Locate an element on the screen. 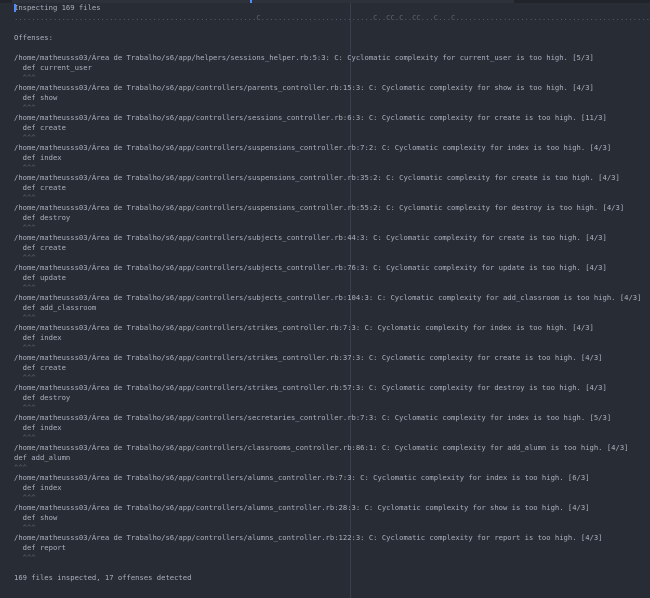  offense-code: def add_alumn is located at coordinates (42, 457).